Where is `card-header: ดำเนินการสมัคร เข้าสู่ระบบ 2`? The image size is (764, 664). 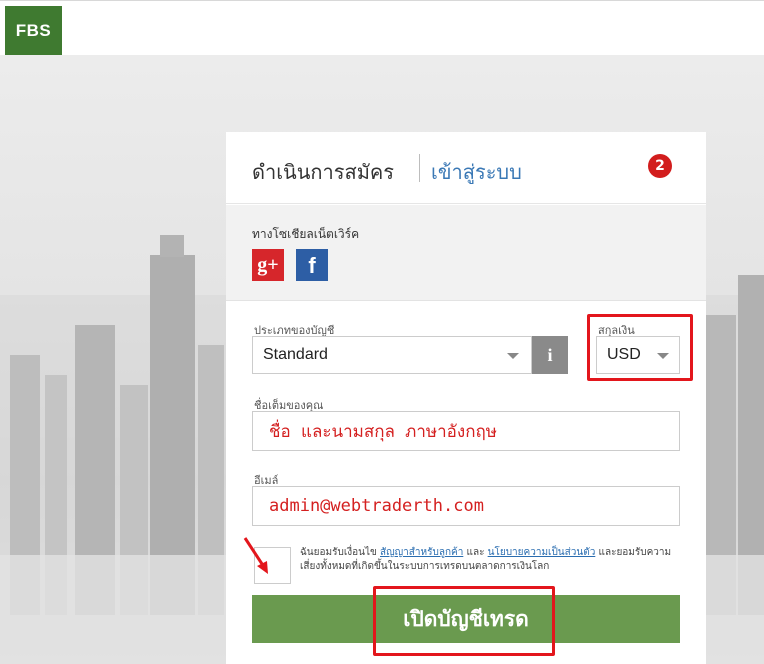
card-header: ดำเนินการสมัคร เข้าสู่ระบบ 2 is located at coordinates (466, 168).